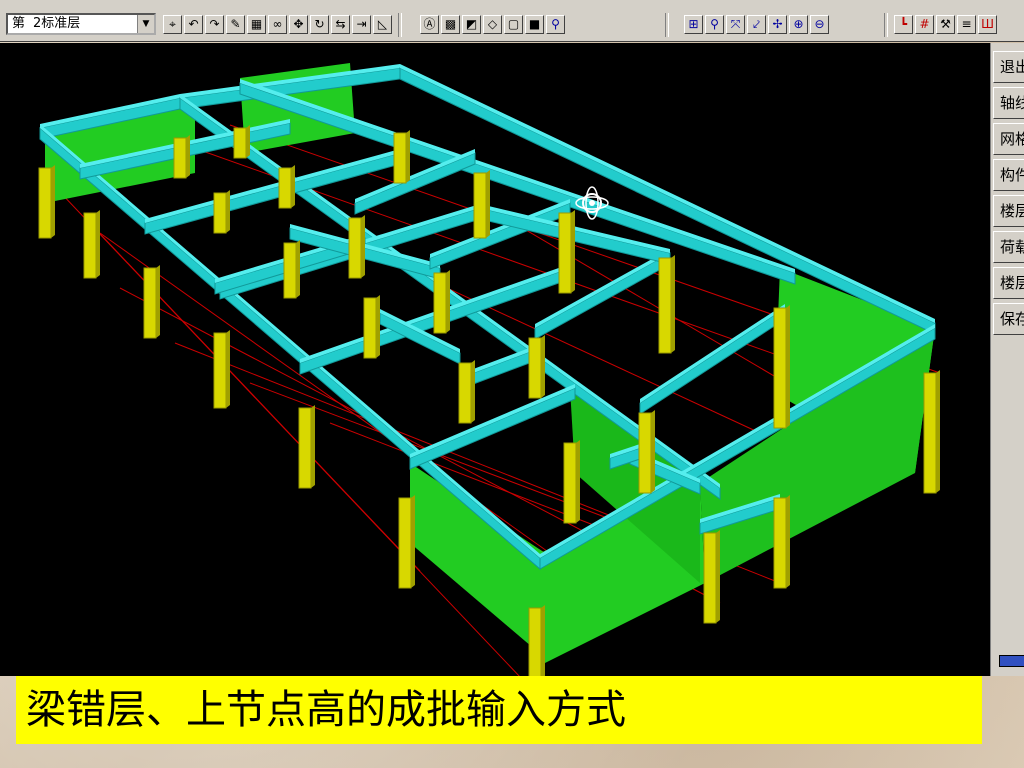 Image resolution: width=1024 pixels, height=768 pixels. Describe the element at coordinates (903, 24) in the screenshot. I see `wall-icon: ┗` at that location.